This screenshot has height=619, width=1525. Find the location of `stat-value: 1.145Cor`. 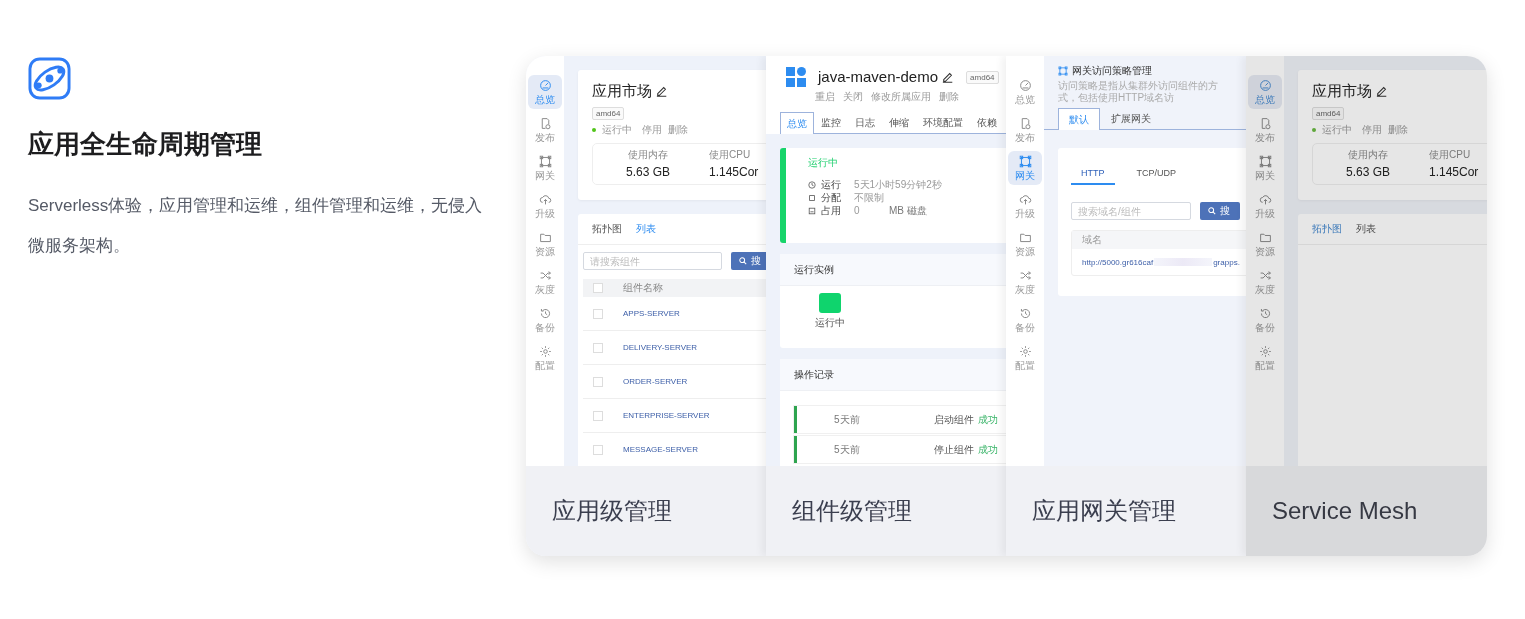

stat-value: 1.145Cor is located at coordinates (734, 172).